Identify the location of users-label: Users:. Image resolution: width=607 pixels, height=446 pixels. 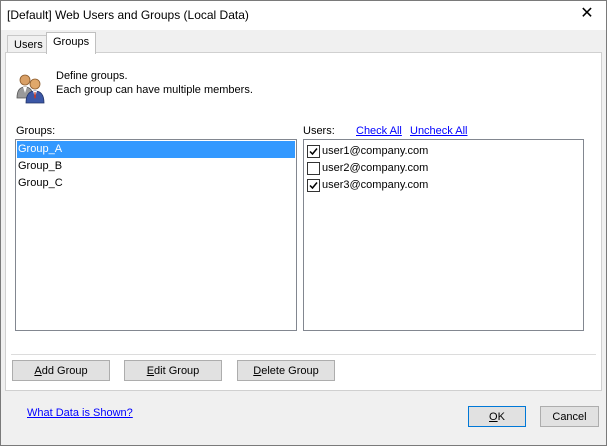
(319, 131).